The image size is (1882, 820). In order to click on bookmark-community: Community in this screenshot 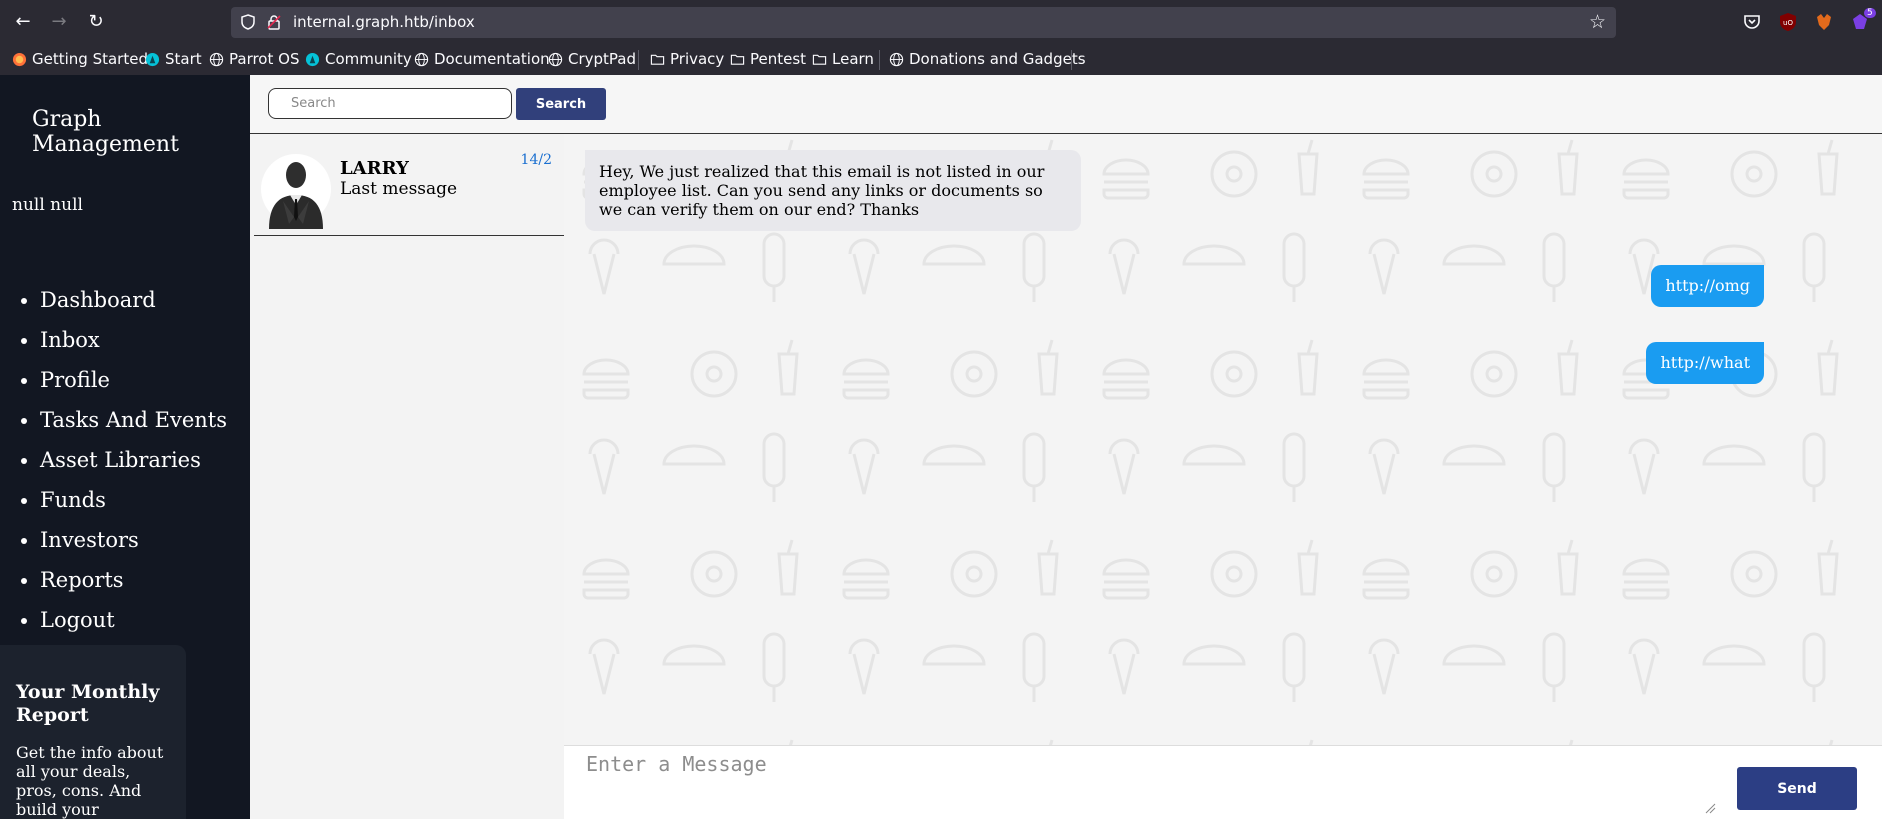, I will do `click(358, 59)`.